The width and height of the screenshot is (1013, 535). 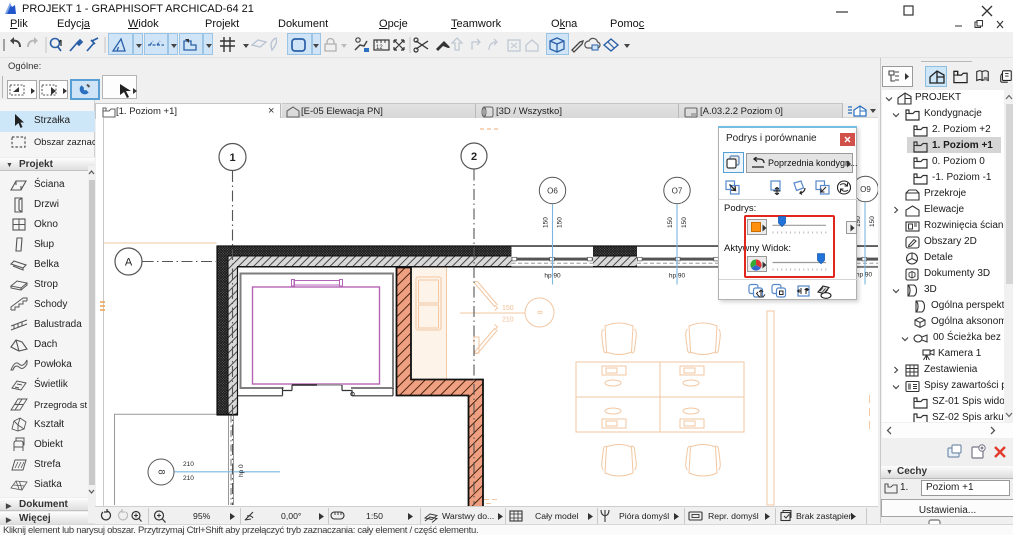 What do you see at coordinates (241, 470) in the screenshot?
I see `svg-text: hp 0` at bounding box center [241, 470].